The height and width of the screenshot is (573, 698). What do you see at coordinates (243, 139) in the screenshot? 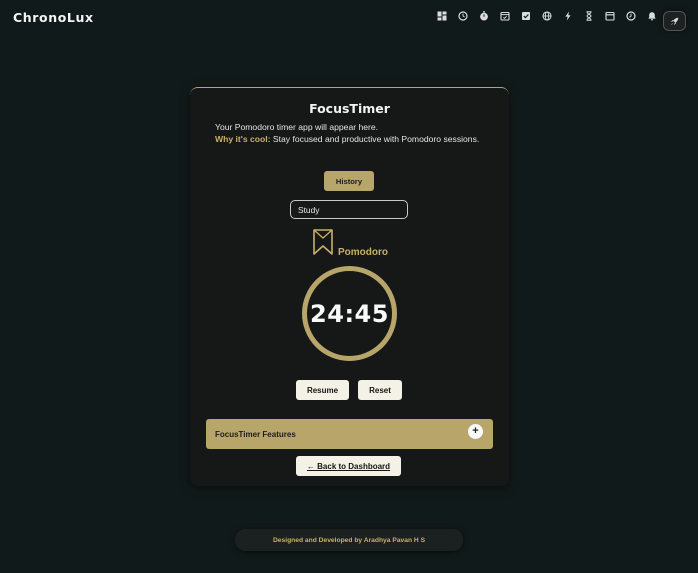
I see `why-label: Why it's cool:` at bounding box center [243, 139].